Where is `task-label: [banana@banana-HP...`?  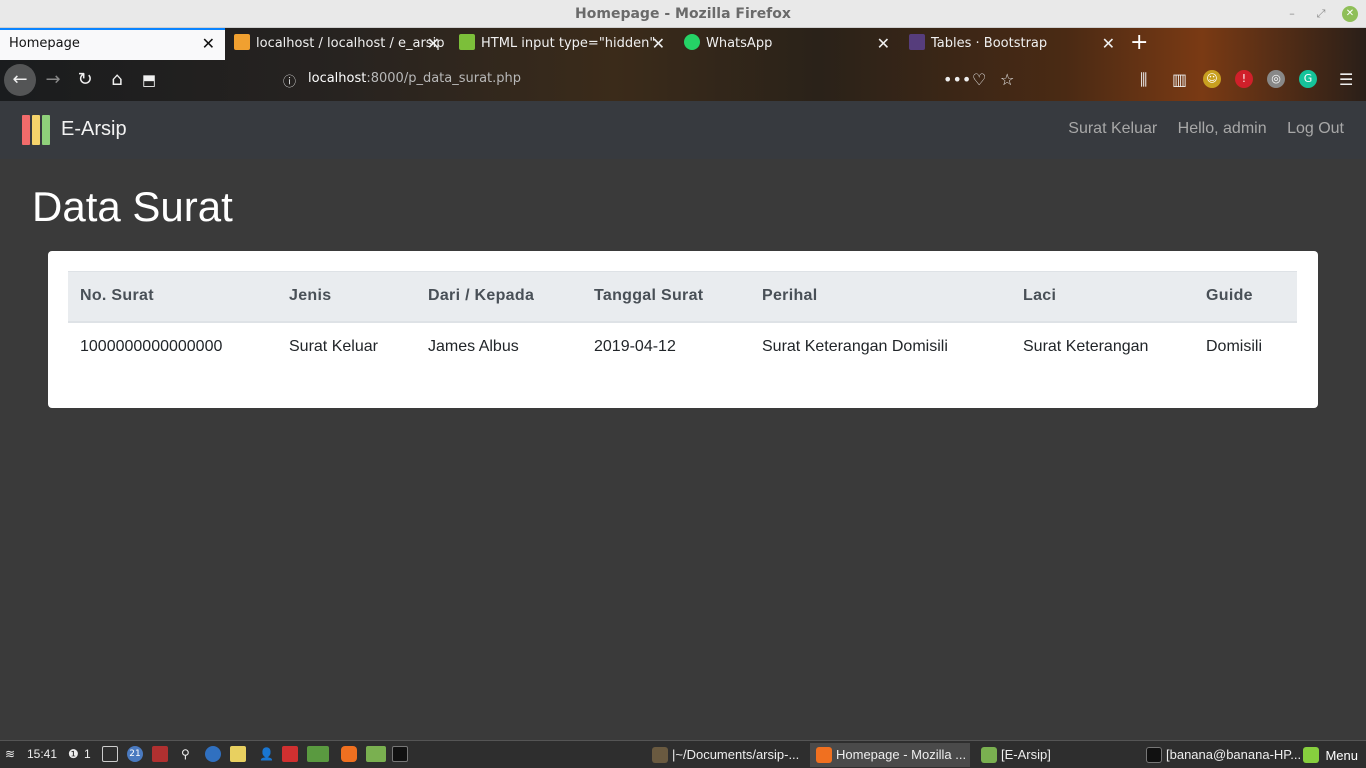
task-label: [banana@banana-HP... is located at coordinates (1233, 754).